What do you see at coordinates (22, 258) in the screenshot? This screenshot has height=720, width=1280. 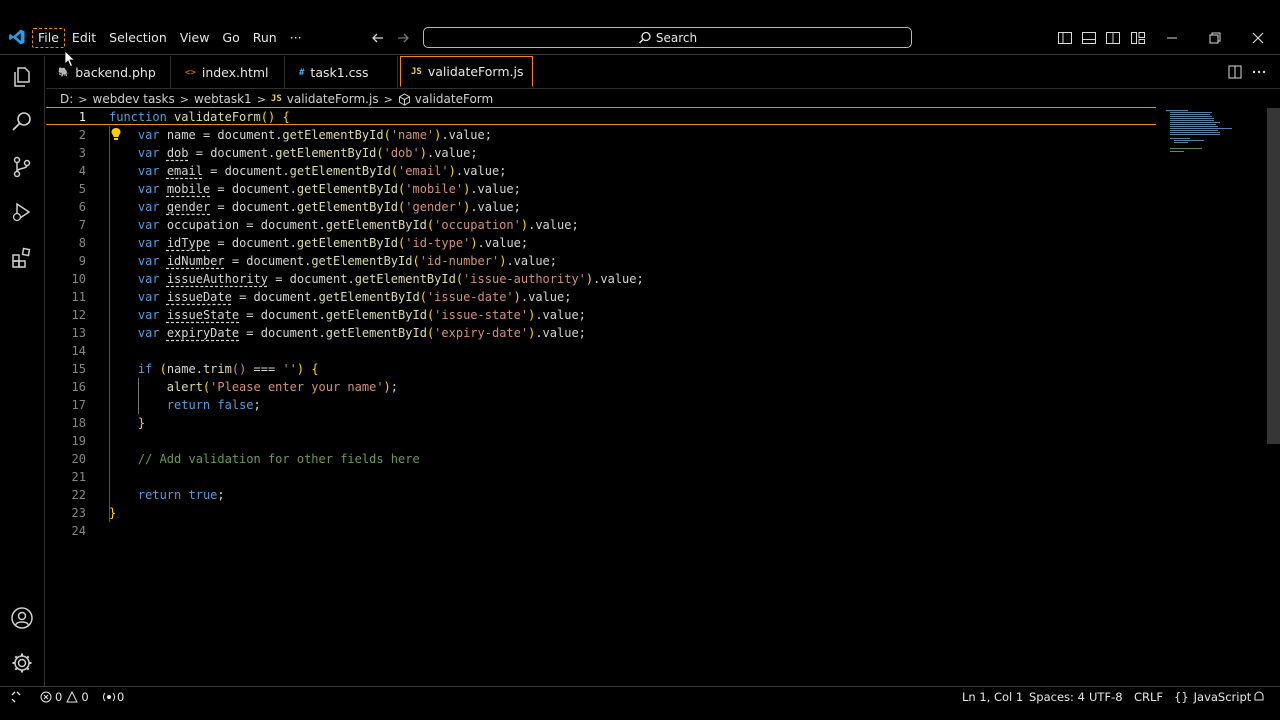 I see `extensions-icon` at bounding box center [22, 258].